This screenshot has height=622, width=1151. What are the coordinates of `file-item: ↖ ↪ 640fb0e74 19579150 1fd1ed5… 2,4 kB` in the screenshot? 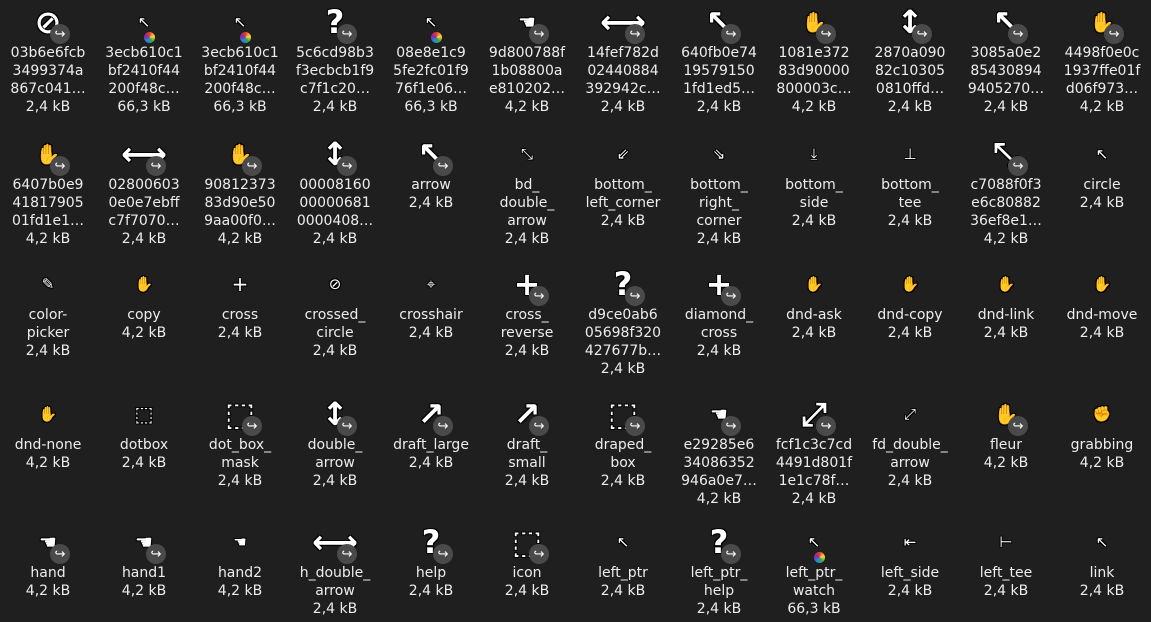 It's located at (719, 58).